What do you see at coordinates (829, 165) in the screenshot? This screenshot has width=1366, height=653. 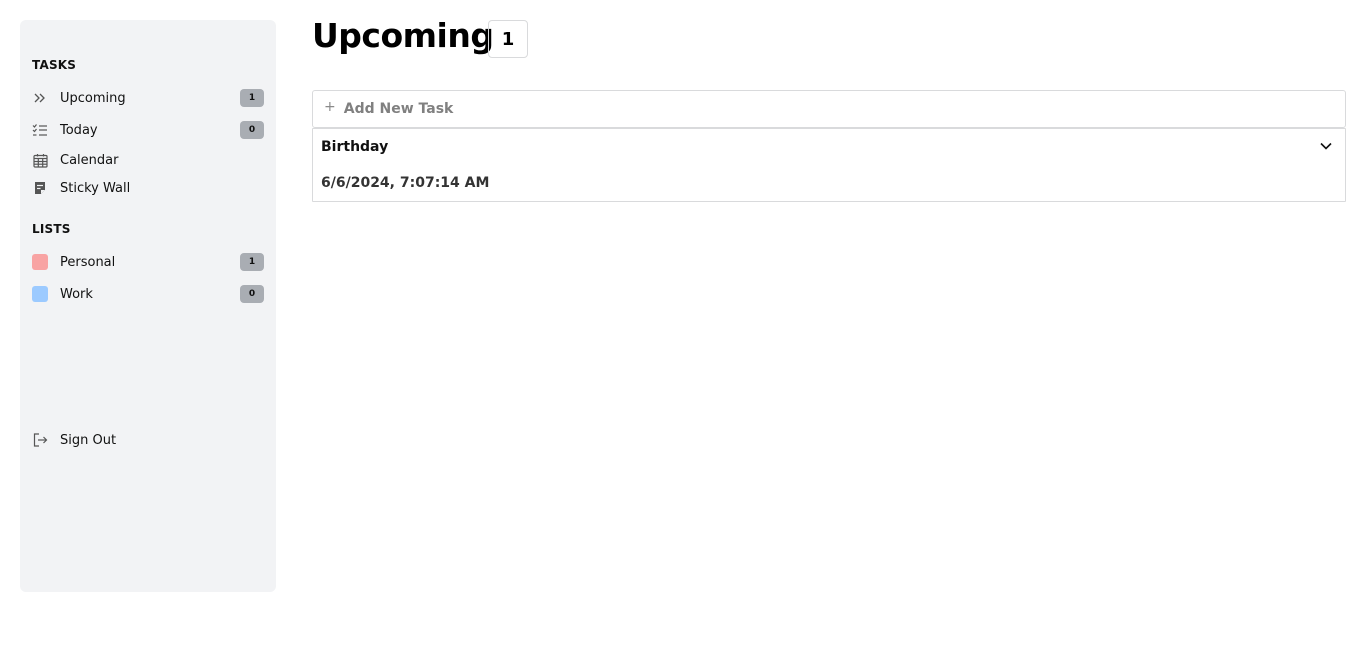 I see `task-item: Birthday 6/6/2024, 7:07:14 AM` at bounding box center [829, 165].